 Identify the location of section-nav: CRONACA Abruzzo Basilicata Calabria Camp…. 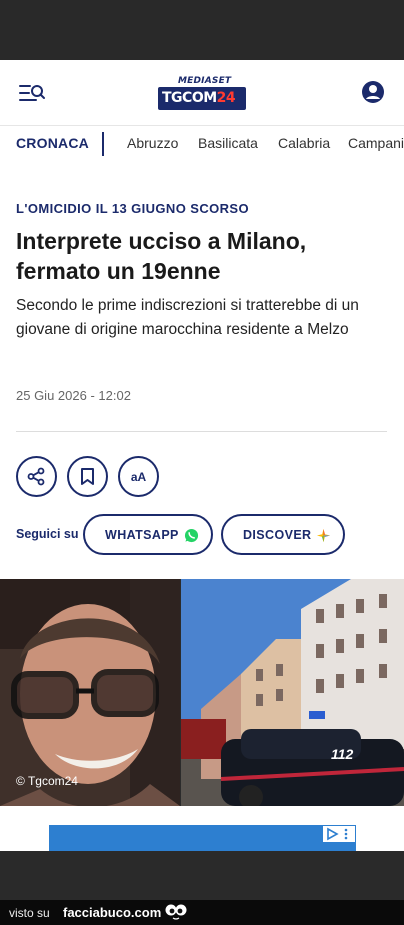
(202, 145).